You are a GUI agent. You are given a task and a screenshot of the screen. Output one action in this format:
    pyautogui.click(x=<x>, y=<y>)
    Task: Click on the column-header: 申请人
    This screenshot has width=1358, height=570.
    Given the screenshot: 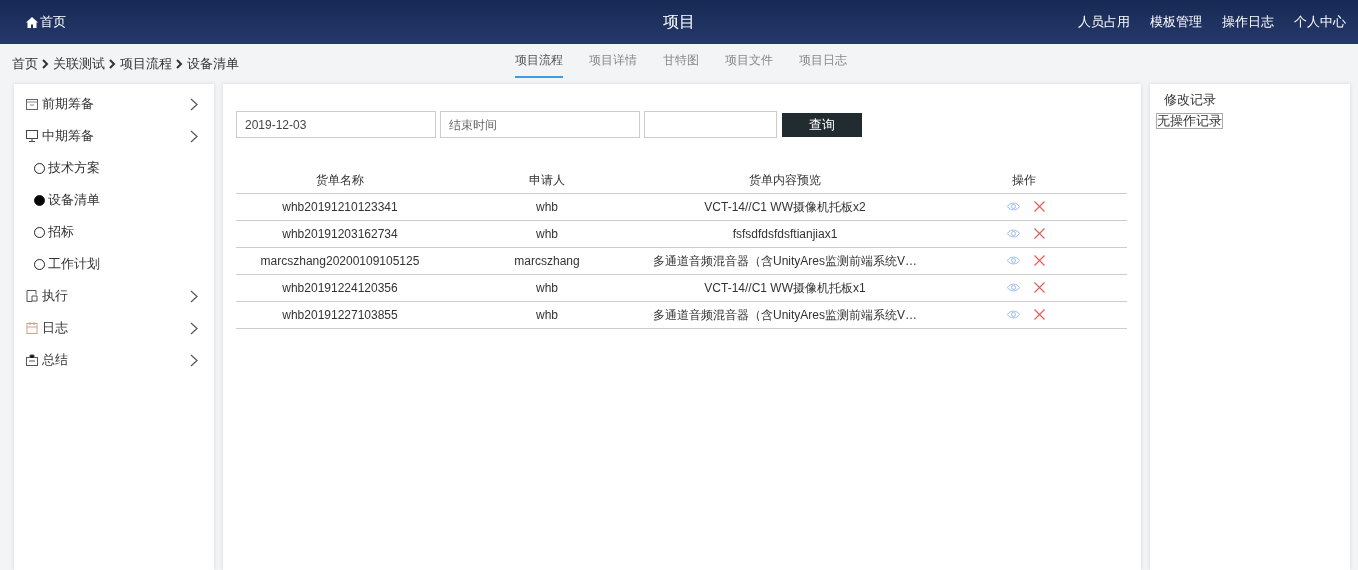 What is the action you would take?
    pyautogui.click(x=547, y=180)
    